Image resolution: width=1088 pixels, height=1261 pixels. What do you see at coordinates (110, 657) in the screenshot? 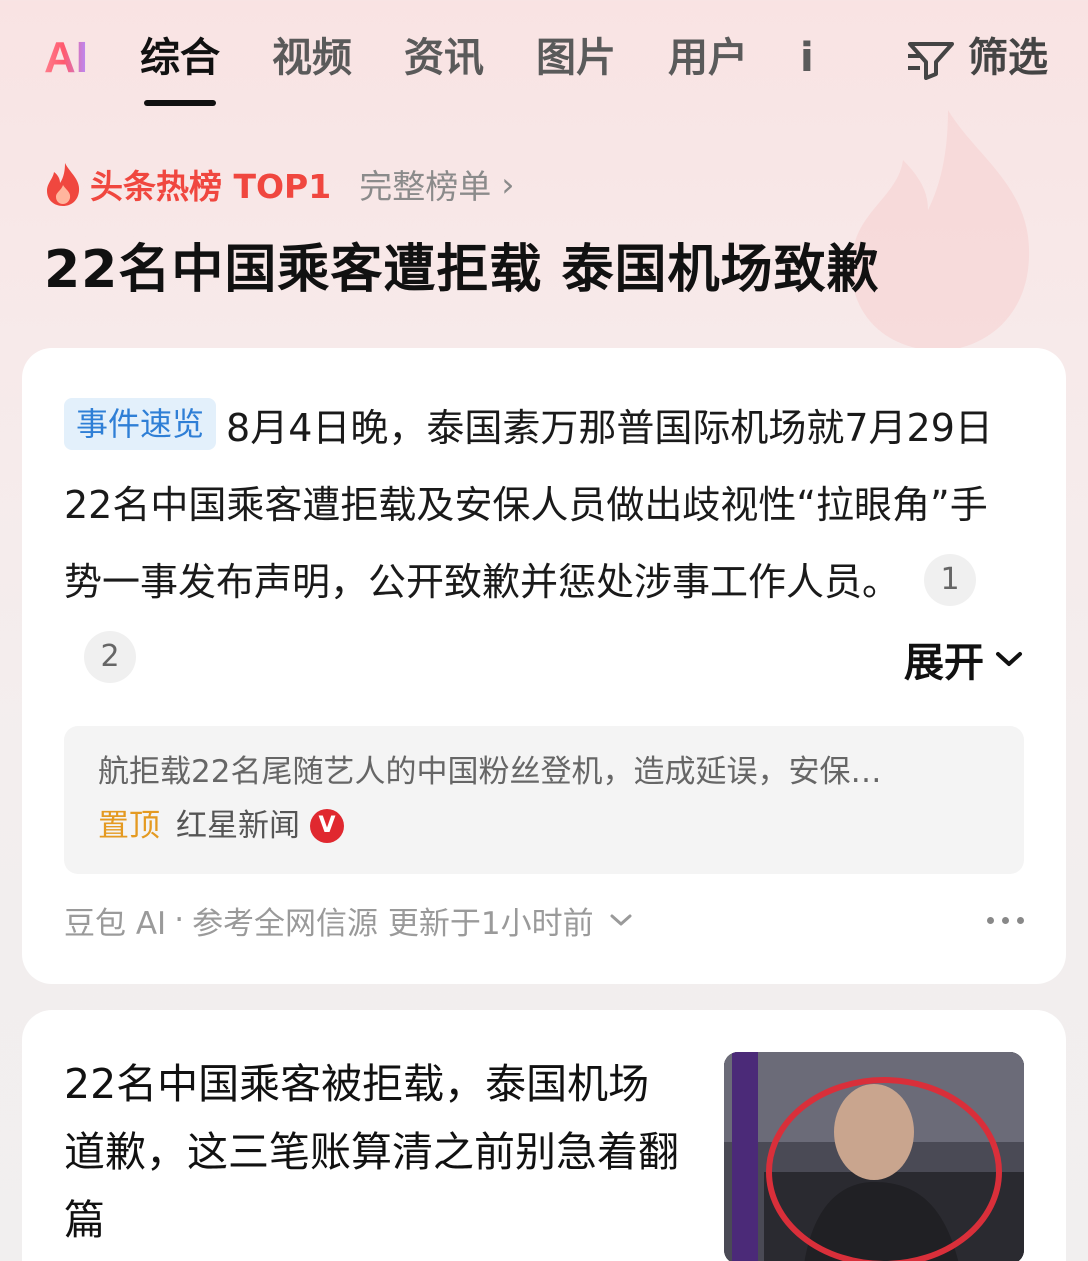
I see `citation-2: 2` at bounding box center [110, 657].